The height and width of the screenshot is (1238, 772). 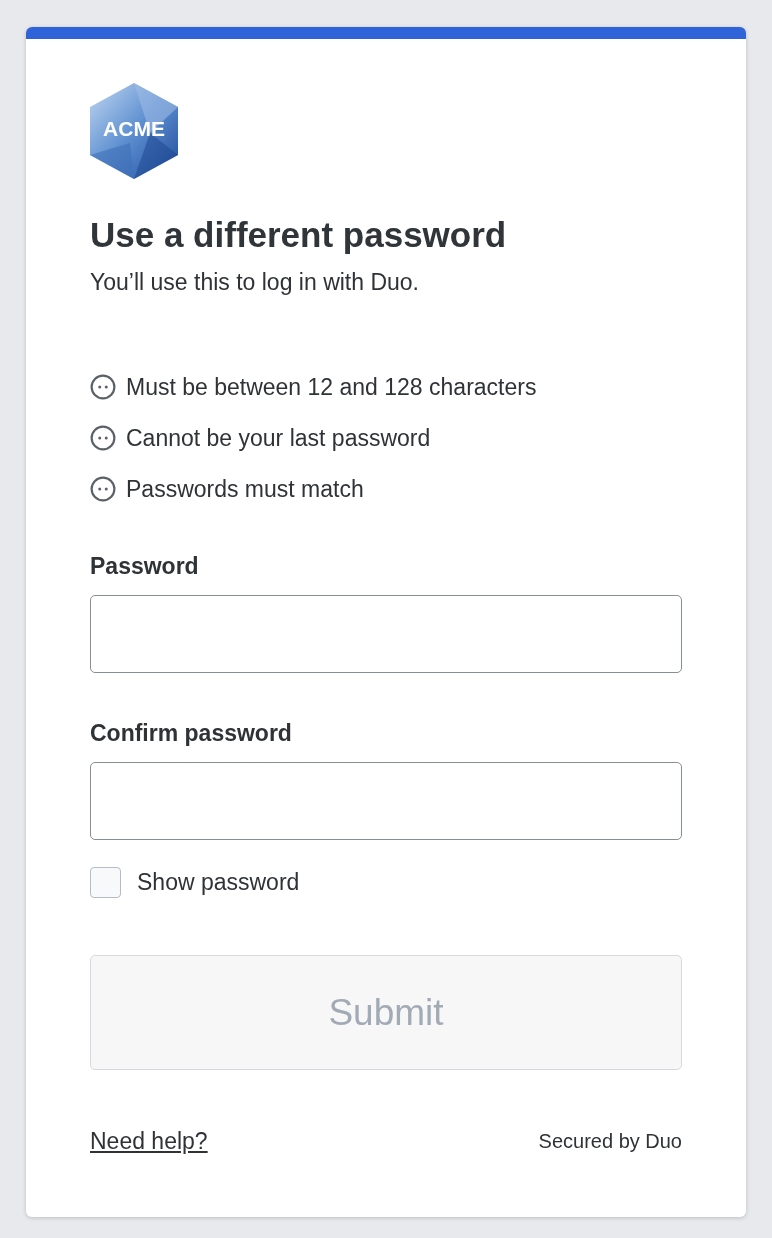 What do you see at coordinates (191, 733) in the screenshot?
I see `field-label: Confirm password` at bounding box center [191, 733].